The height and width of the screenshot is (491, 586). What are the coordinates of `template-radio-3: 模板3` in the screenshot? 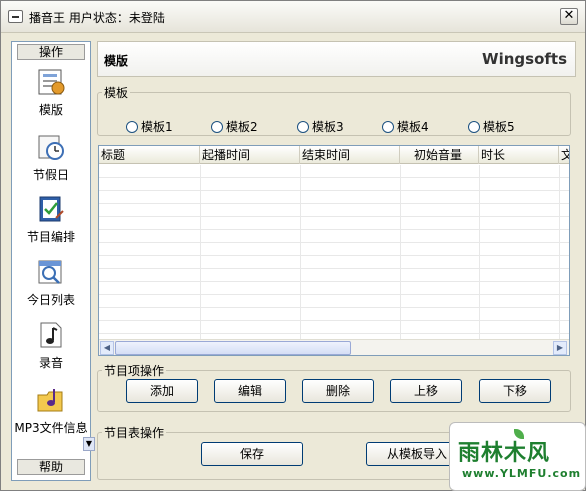 It's located at (320, 126).